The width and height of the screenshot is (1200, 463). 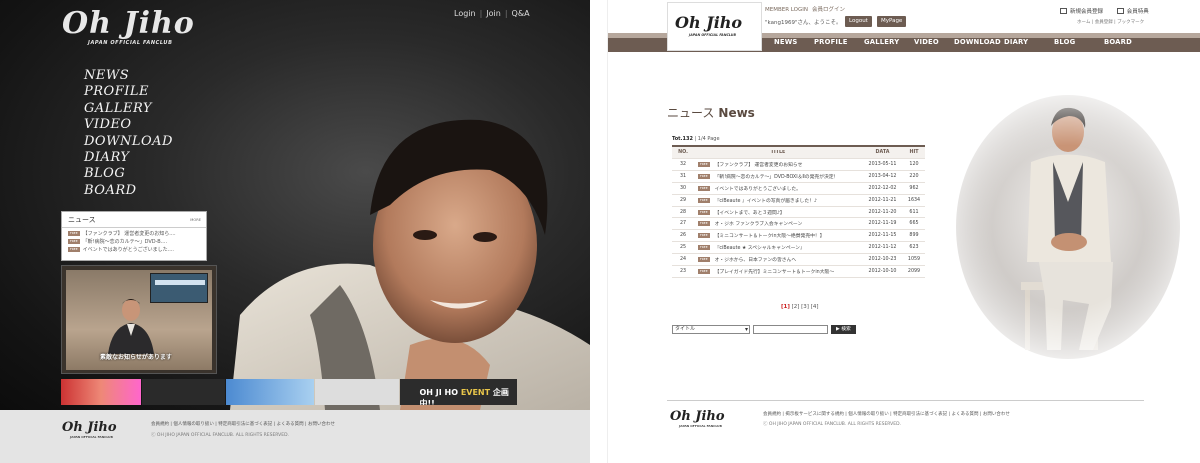 I want to click on join-link: Join, so click(x=493, y=13).